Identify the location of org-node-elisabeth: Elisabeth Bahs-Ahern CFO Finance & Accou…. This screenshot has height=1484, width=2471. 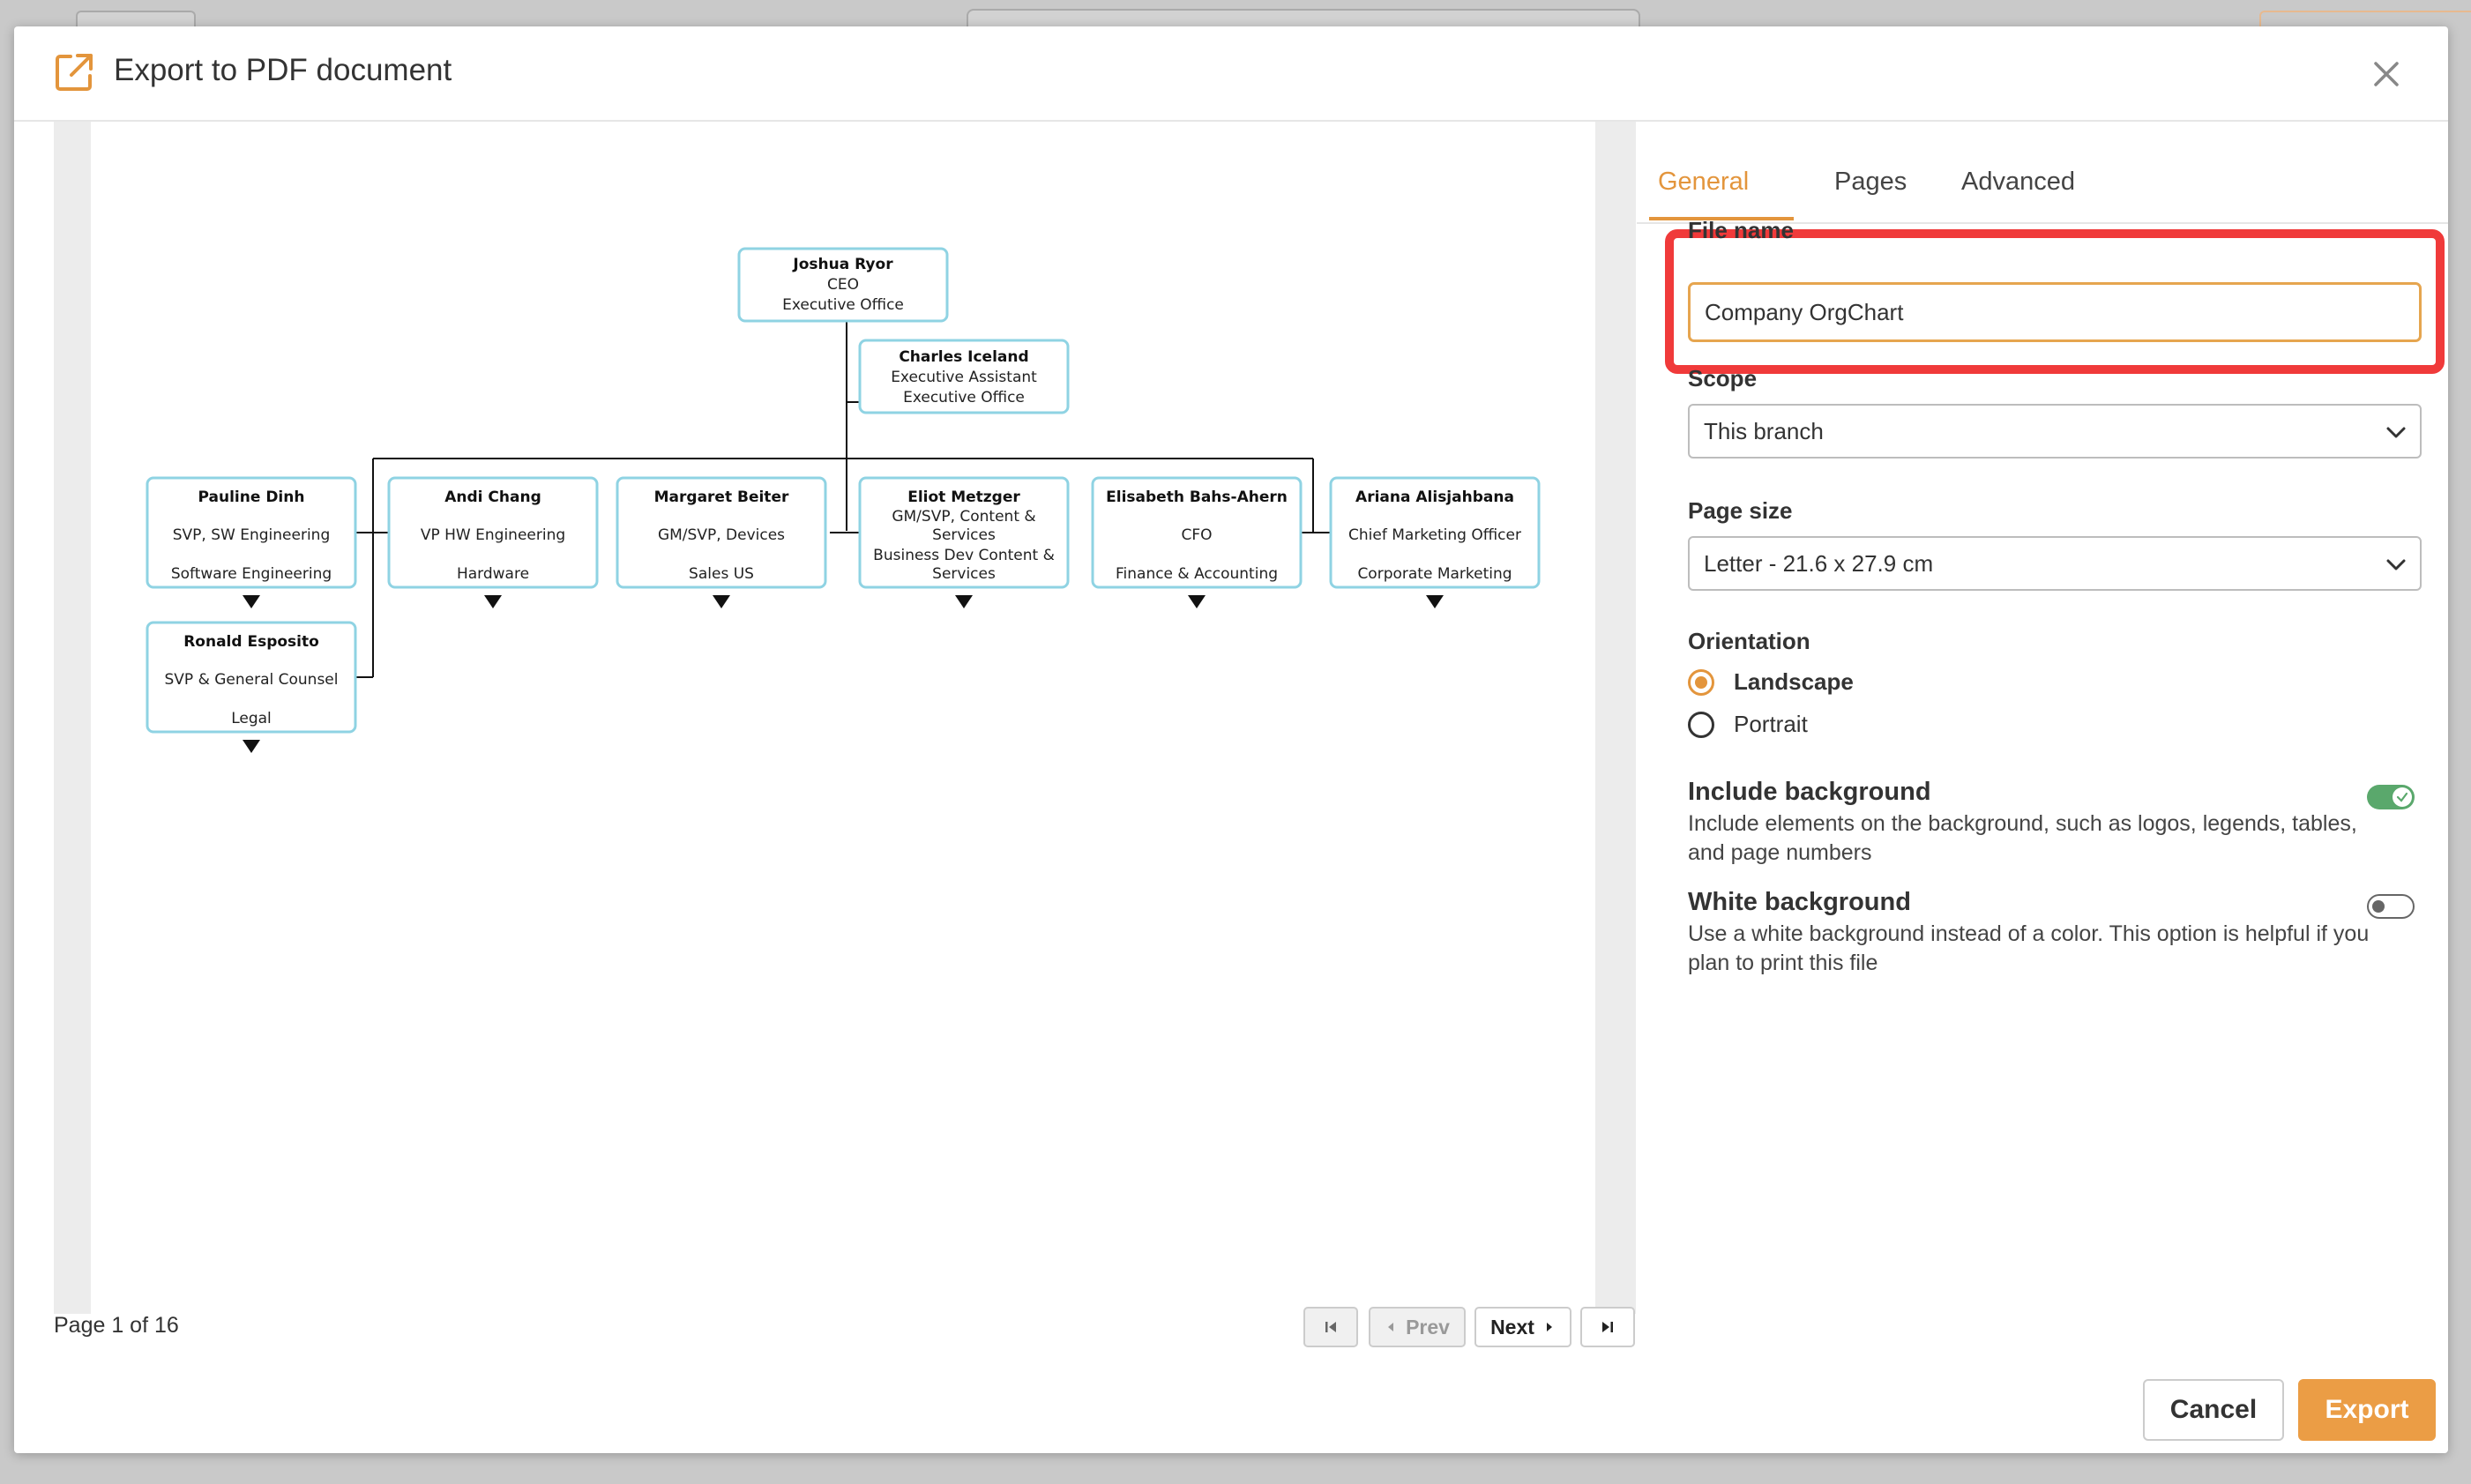
(1197, 532).